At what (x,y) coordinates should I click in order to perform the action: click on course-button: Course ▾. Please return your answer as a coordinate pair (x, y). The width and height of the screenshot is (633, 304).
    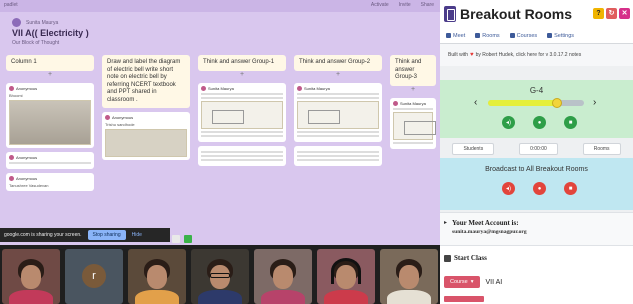
    Looking at the image, I should click on (462, 282).